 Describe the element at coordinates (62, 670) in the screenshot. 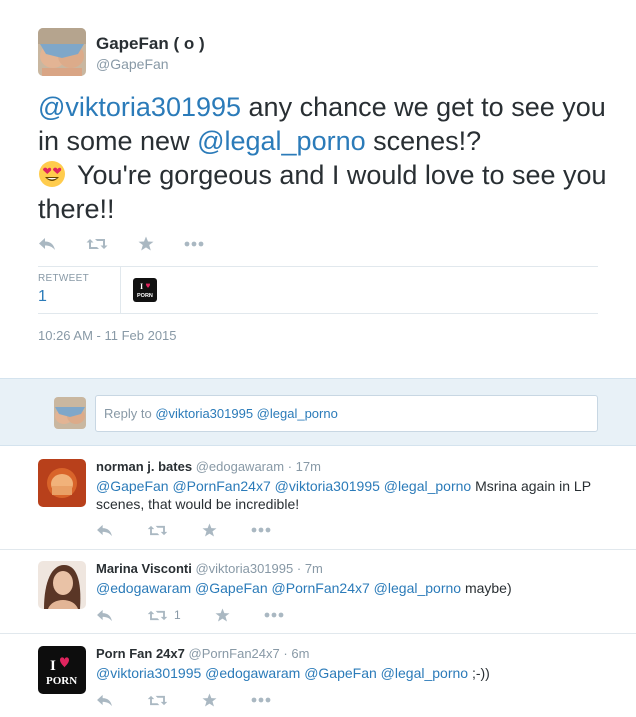

I see `reply-avatar: I PORN` at that location.